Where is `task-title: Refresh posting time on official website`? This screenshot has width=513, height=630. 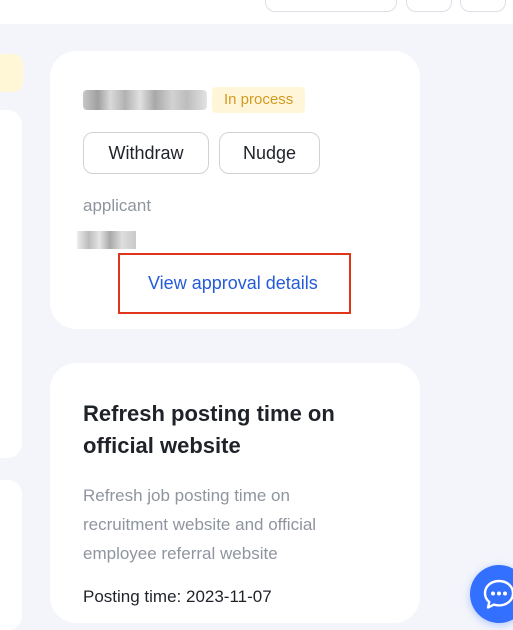
task-title: Refresh posting time on official website is located at coordinates (209, 429).